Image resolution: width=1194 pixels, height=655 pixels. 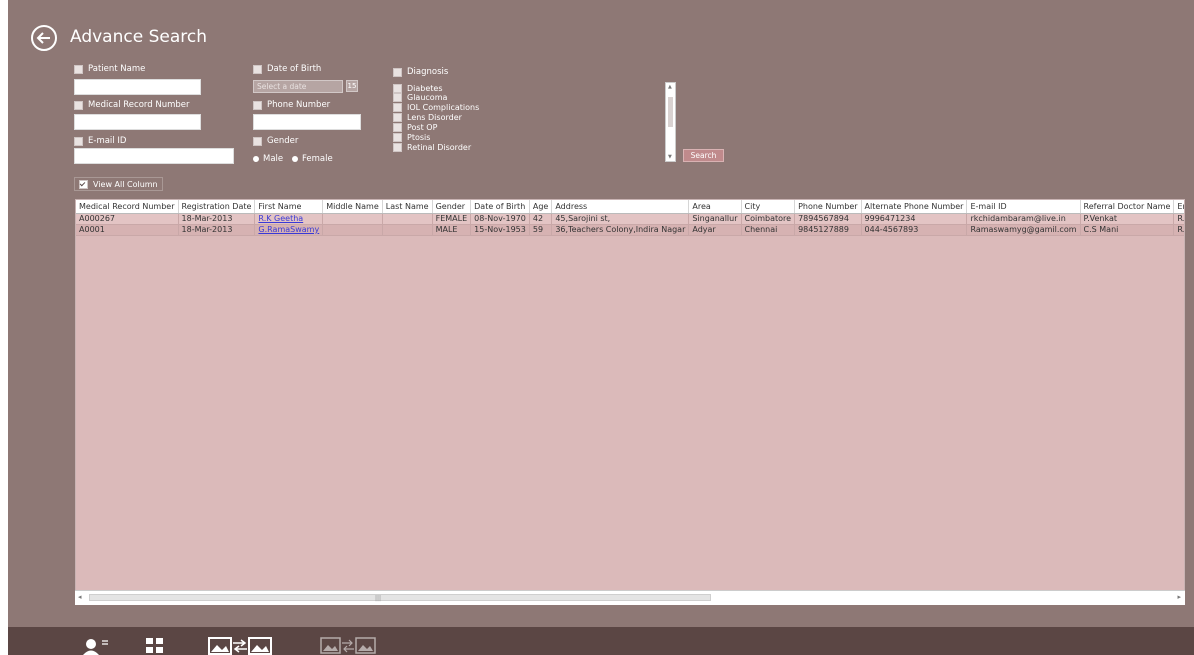 I want to click on column-header: Emer, so click(x=1178, y=207).